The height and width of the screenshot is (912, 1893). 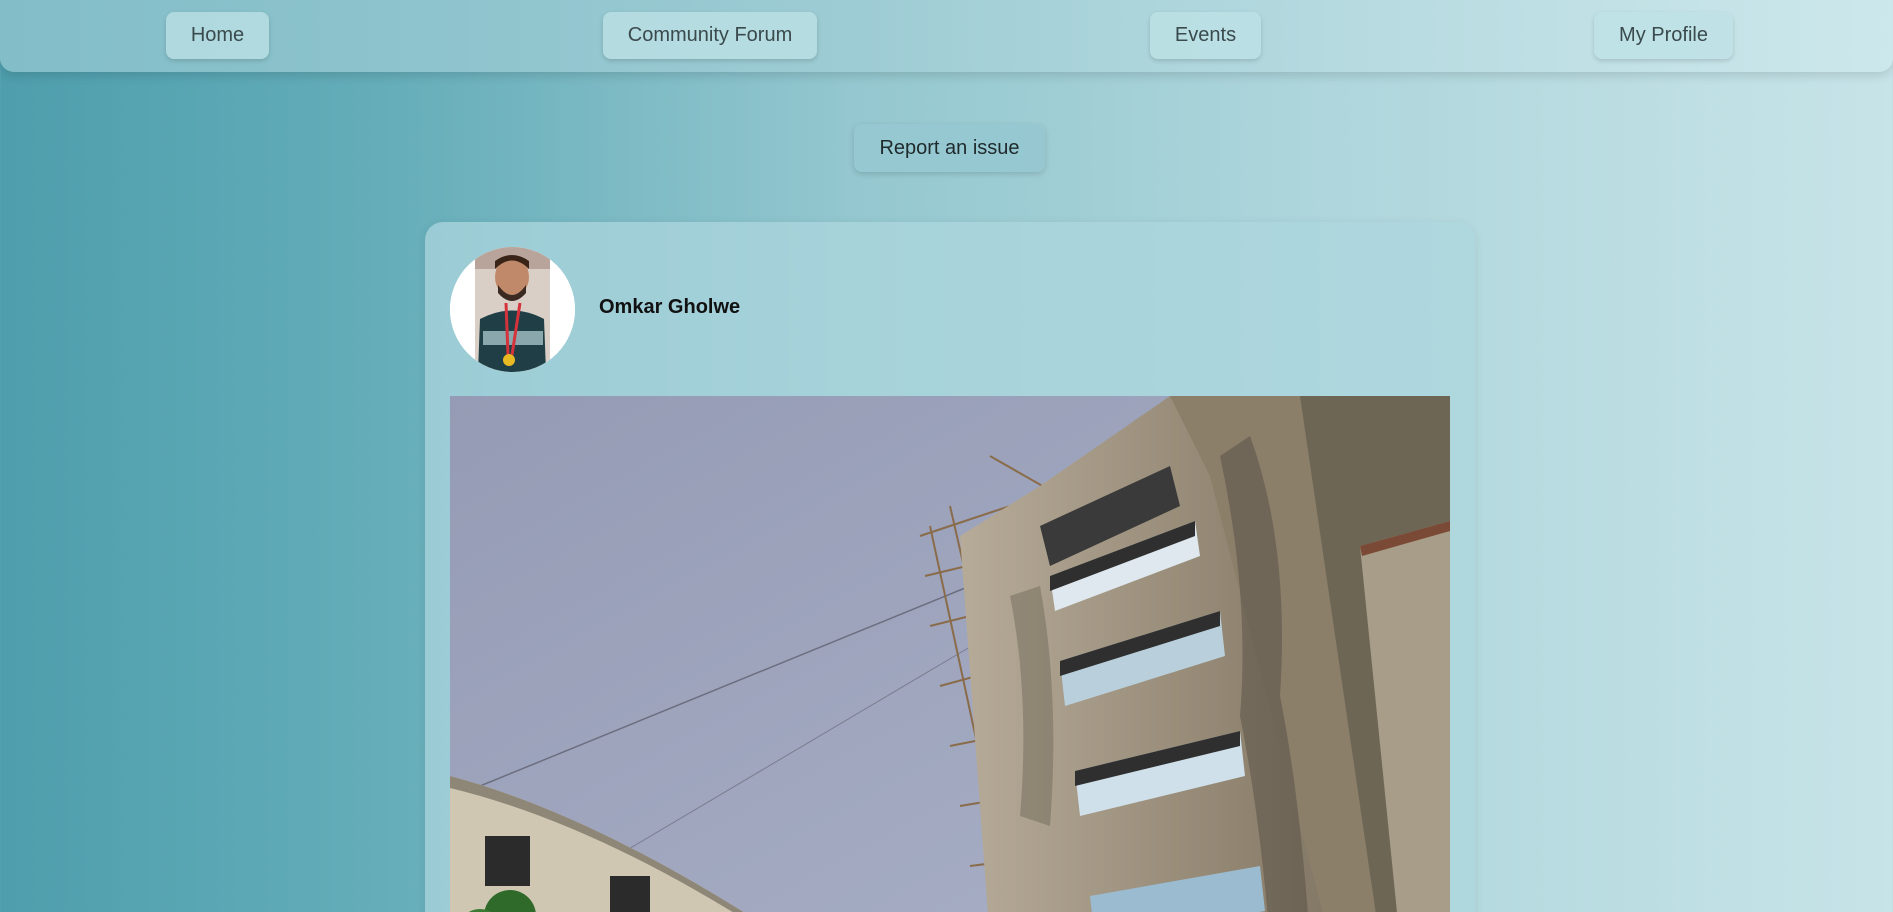 I want to click on nav-community-forum-button: Community Forum, so click(x=710, y=35).